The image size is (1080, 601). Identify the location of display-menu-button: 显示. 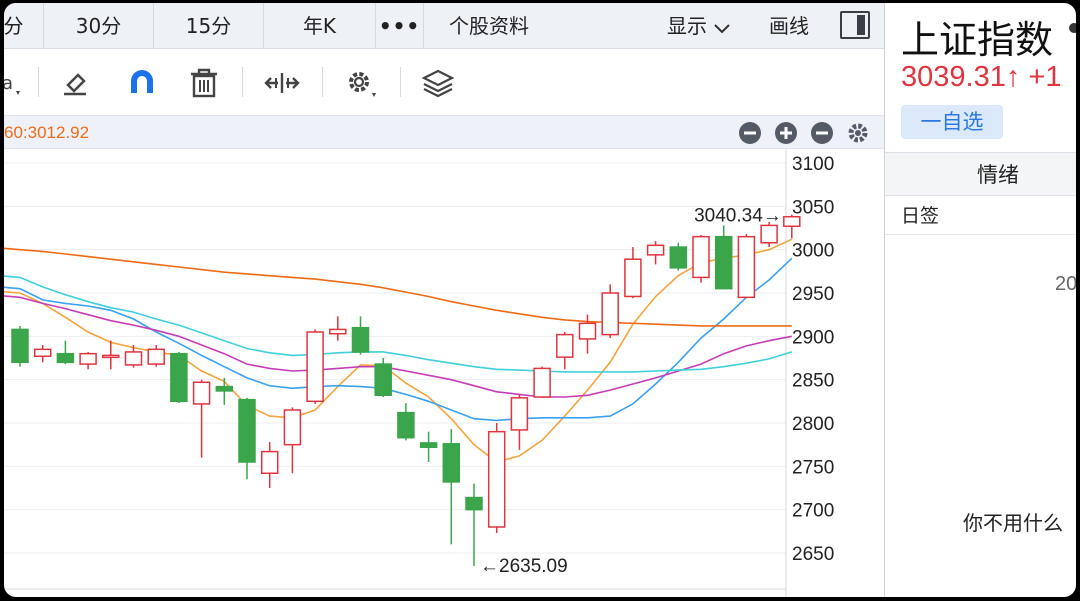
(699, 26).